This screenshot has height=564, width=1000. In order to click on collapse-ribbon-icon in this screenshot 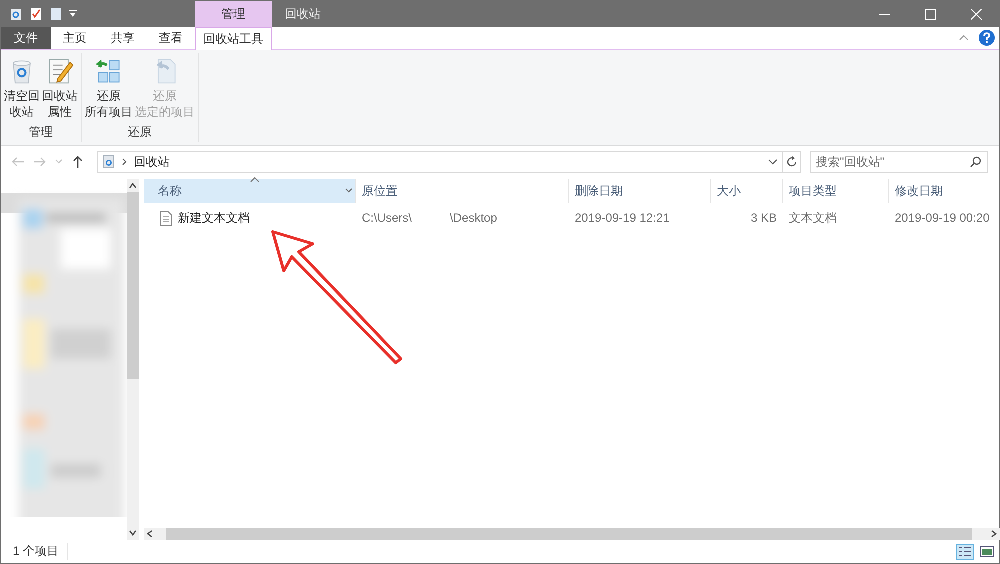, I will do `click(964, 38)`.